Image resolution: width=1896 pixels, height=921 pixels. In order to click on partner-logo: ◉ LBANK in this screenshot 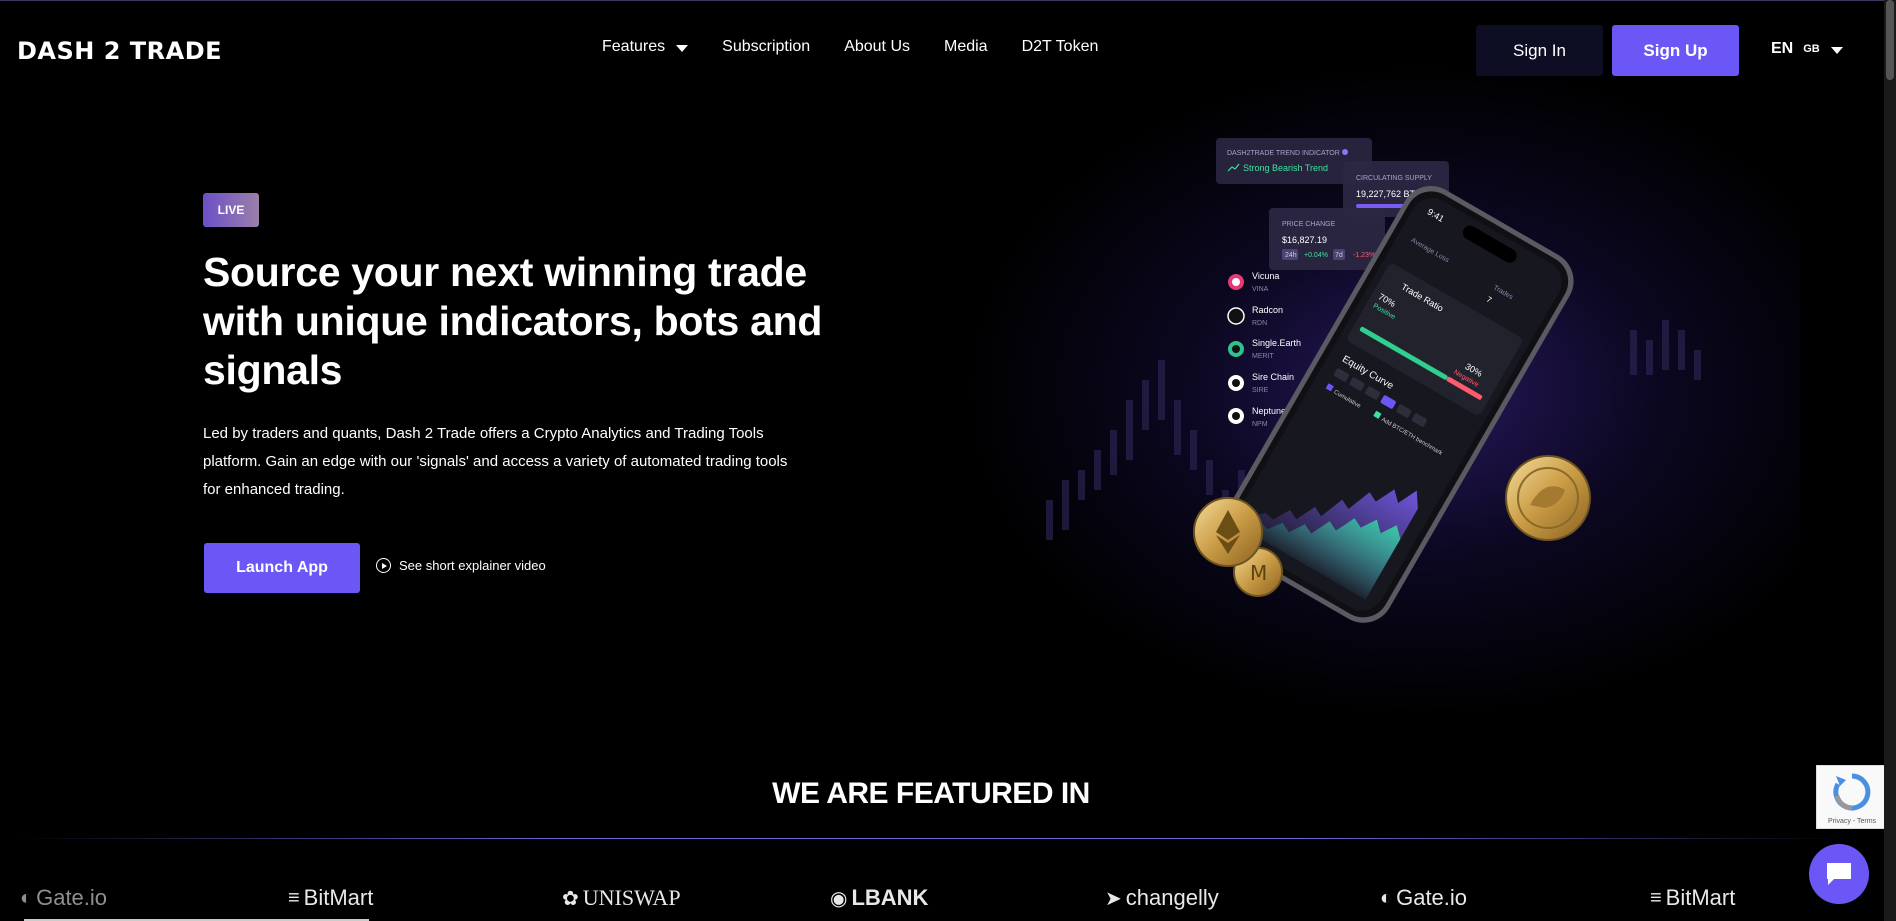, I will do `click(879, 898)`.